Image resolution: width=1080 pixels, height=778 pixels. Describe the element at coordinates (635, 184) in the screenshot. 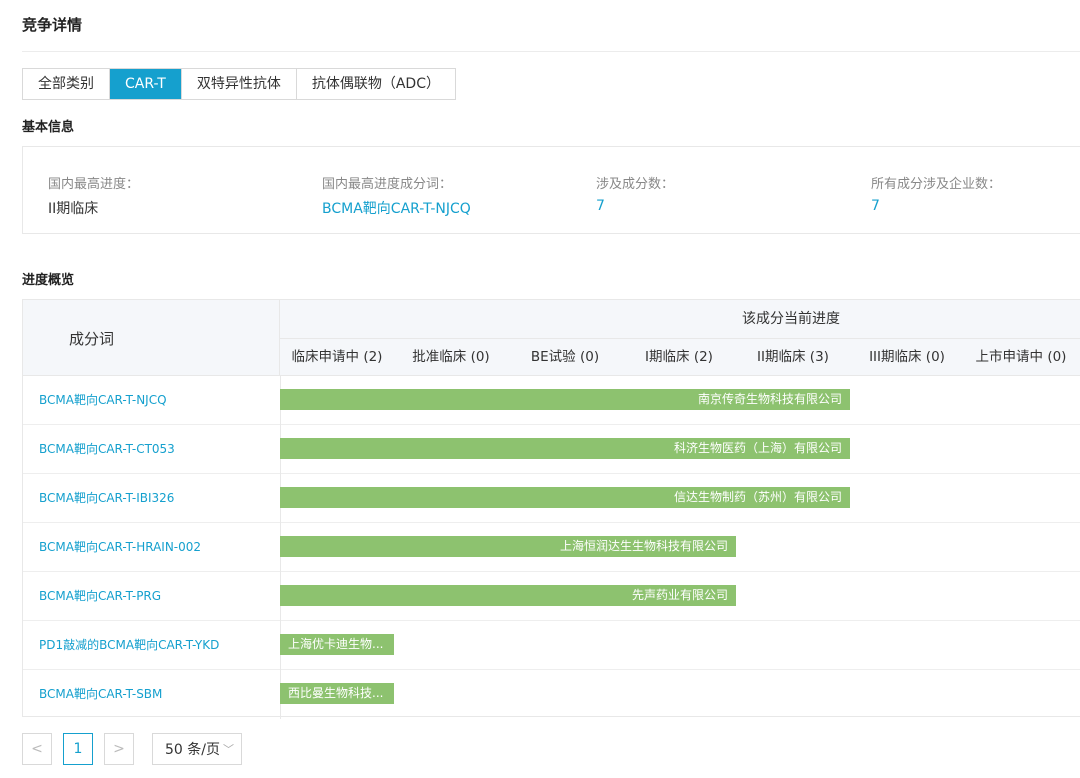

I see `info-label: 涉及成分数：` at that location.